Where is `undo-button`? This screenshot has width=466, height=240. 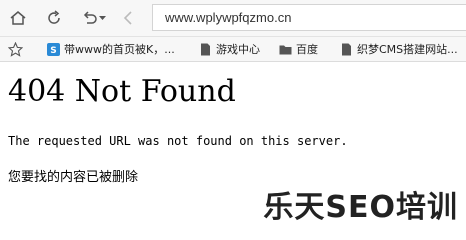 undo-button is located at coordinates (93, 18).